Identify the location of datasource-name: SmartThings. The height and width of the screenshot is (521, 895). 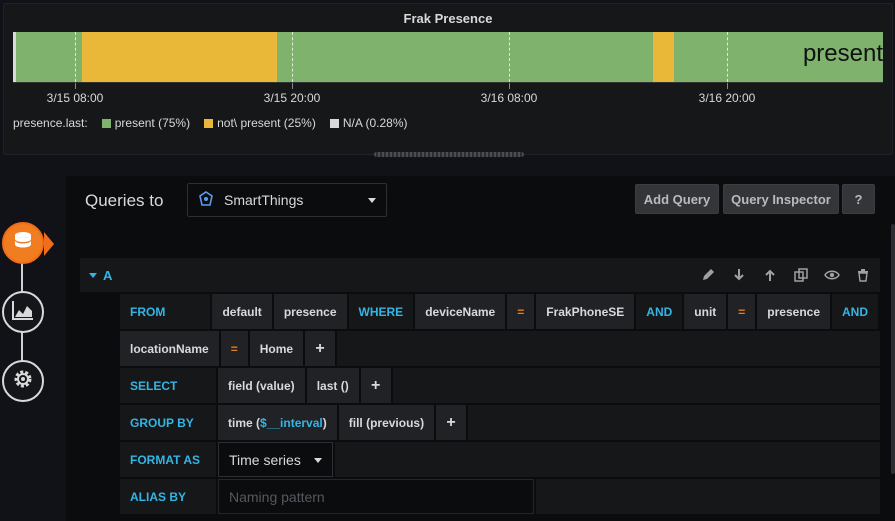
(264, 200).